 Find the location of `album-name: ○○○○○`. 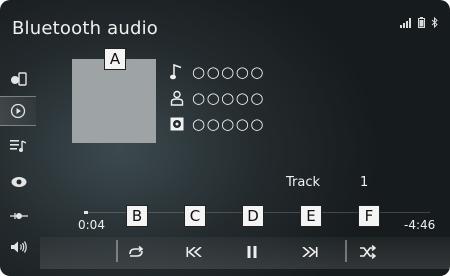

album-name: ○○○○○ is located at coordinates (228, 124).